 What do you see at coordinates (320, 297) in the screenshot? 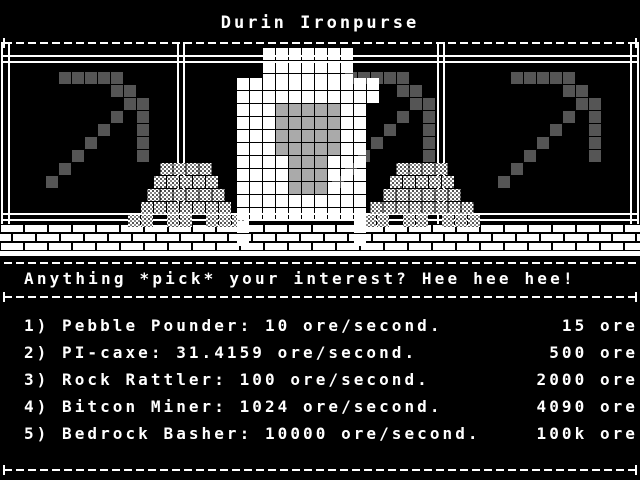
I see `menu-top-divider` at bounding box center [320, 297].